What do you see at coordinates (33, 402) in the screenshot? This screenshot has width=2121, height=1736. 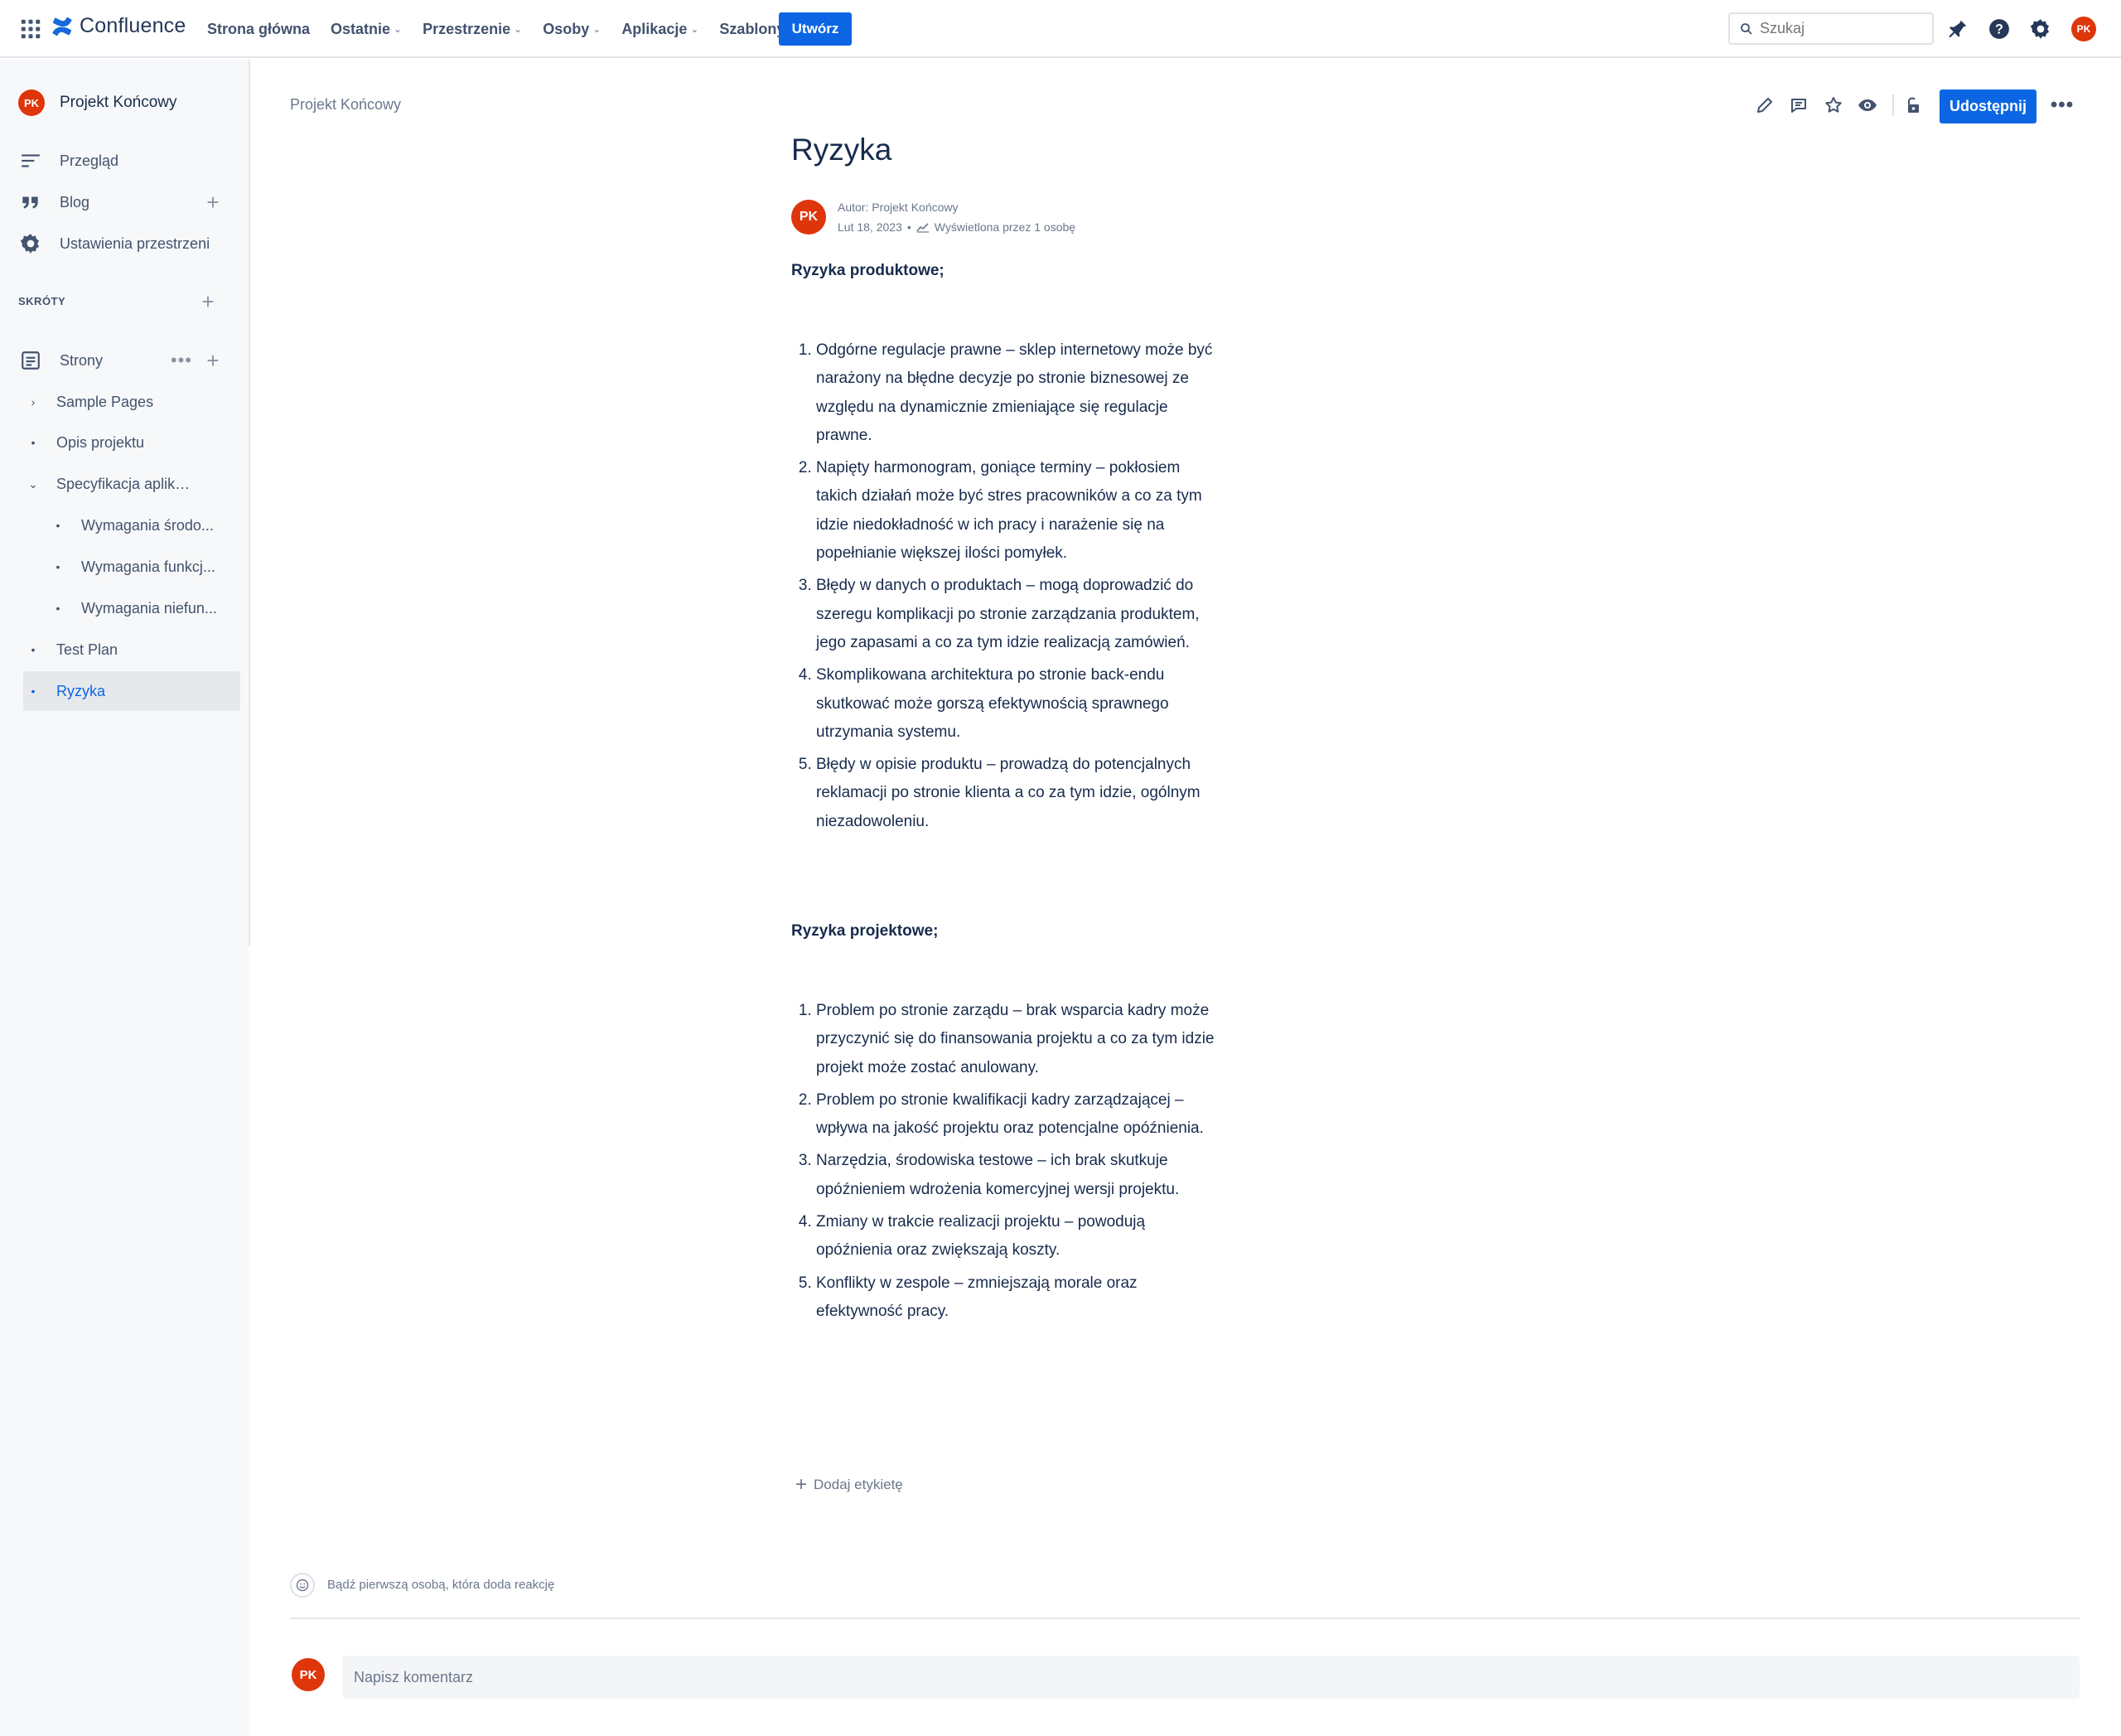 I see `chevron-right-icon: ›` at bounding box center [33, 402].